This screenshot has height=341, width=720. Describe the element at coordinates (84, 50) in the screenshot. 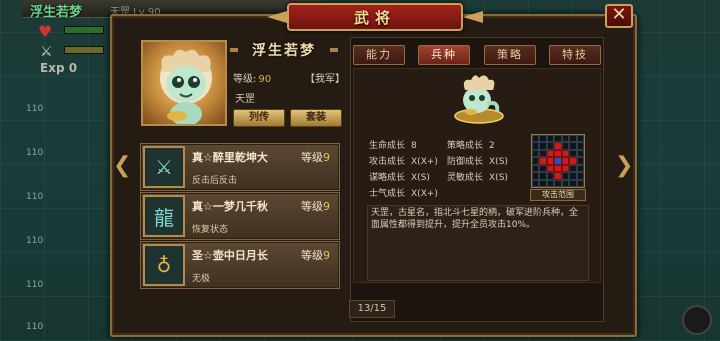

I see `mp-bar` at that location.